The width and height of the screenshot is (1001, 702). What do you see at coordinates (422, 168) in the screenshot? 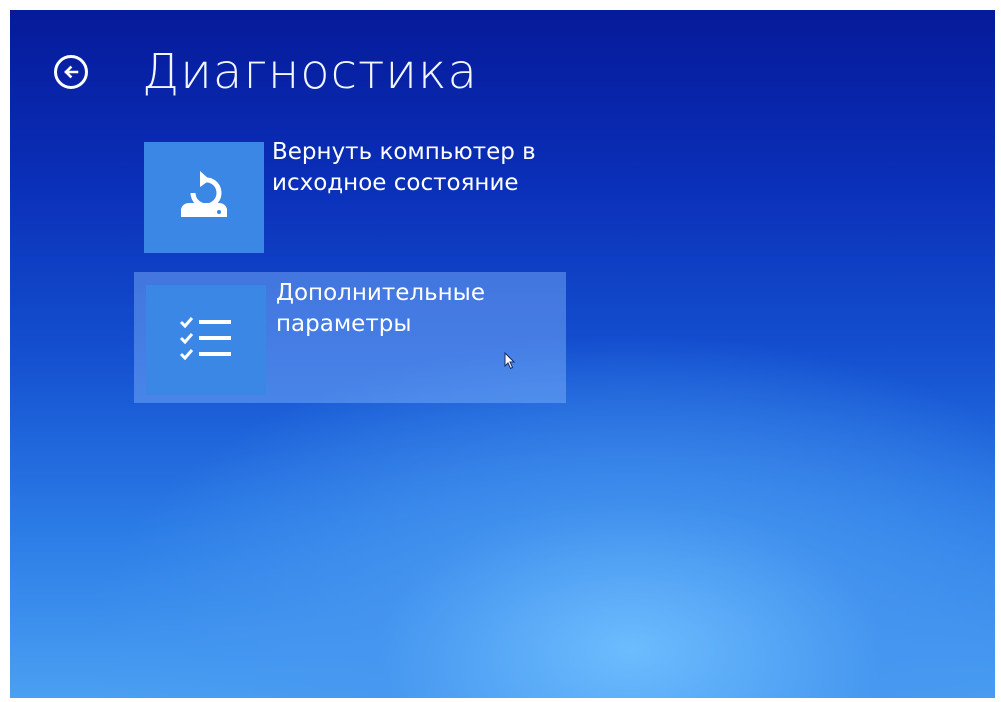
I see `reset-pc-label: Вернуть компьютер в исходное состояние` at bounding box center [422, 168].